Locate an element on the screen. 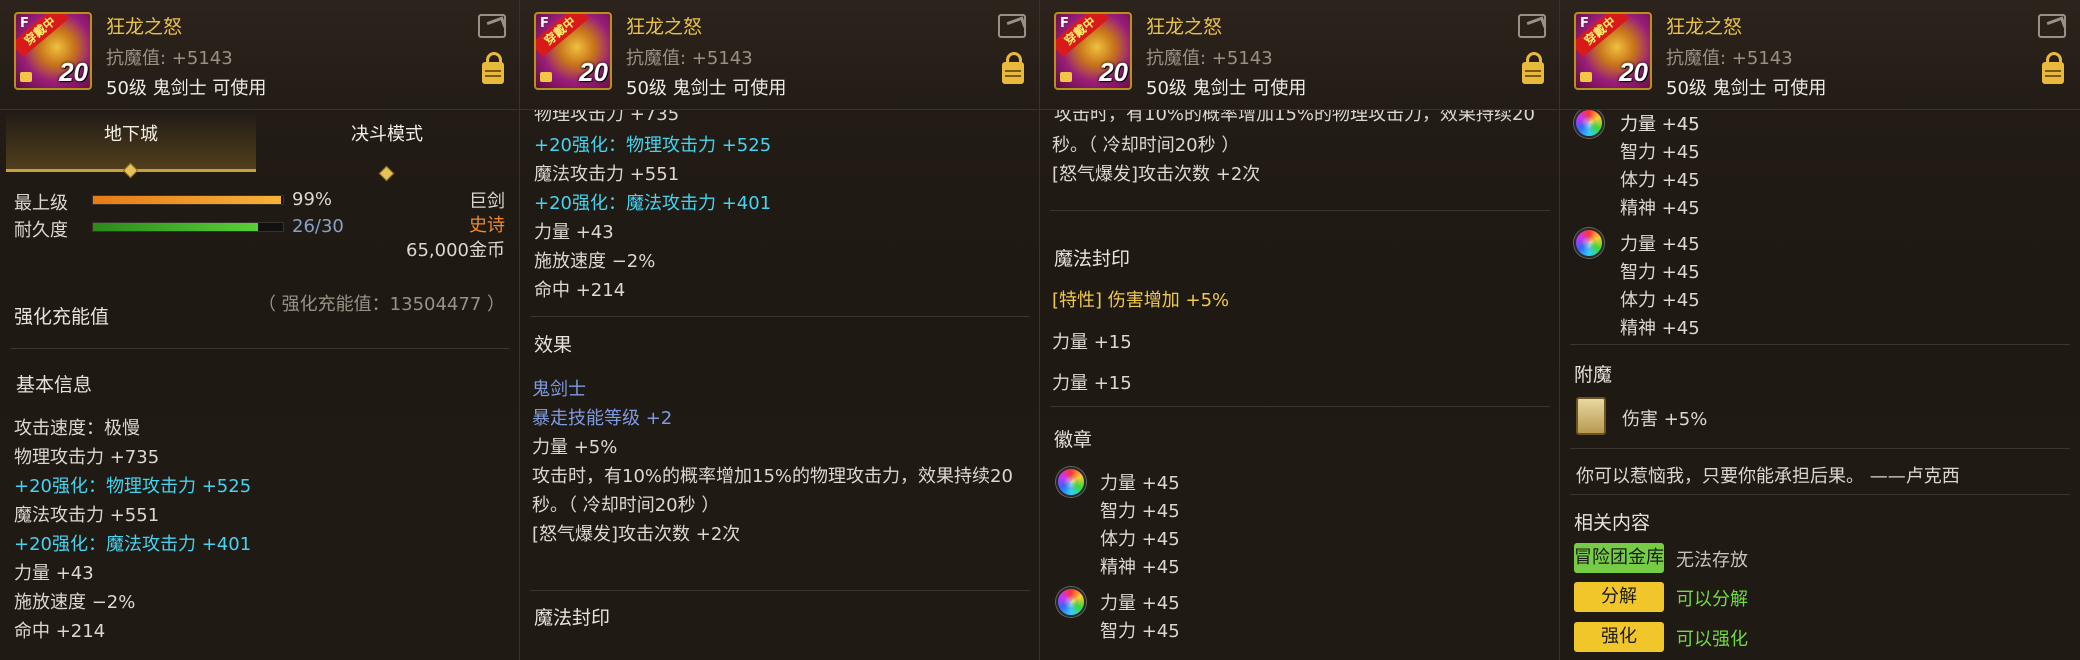 The image size is (2080, 660). grade-bar is located at coordinates (188, 200).